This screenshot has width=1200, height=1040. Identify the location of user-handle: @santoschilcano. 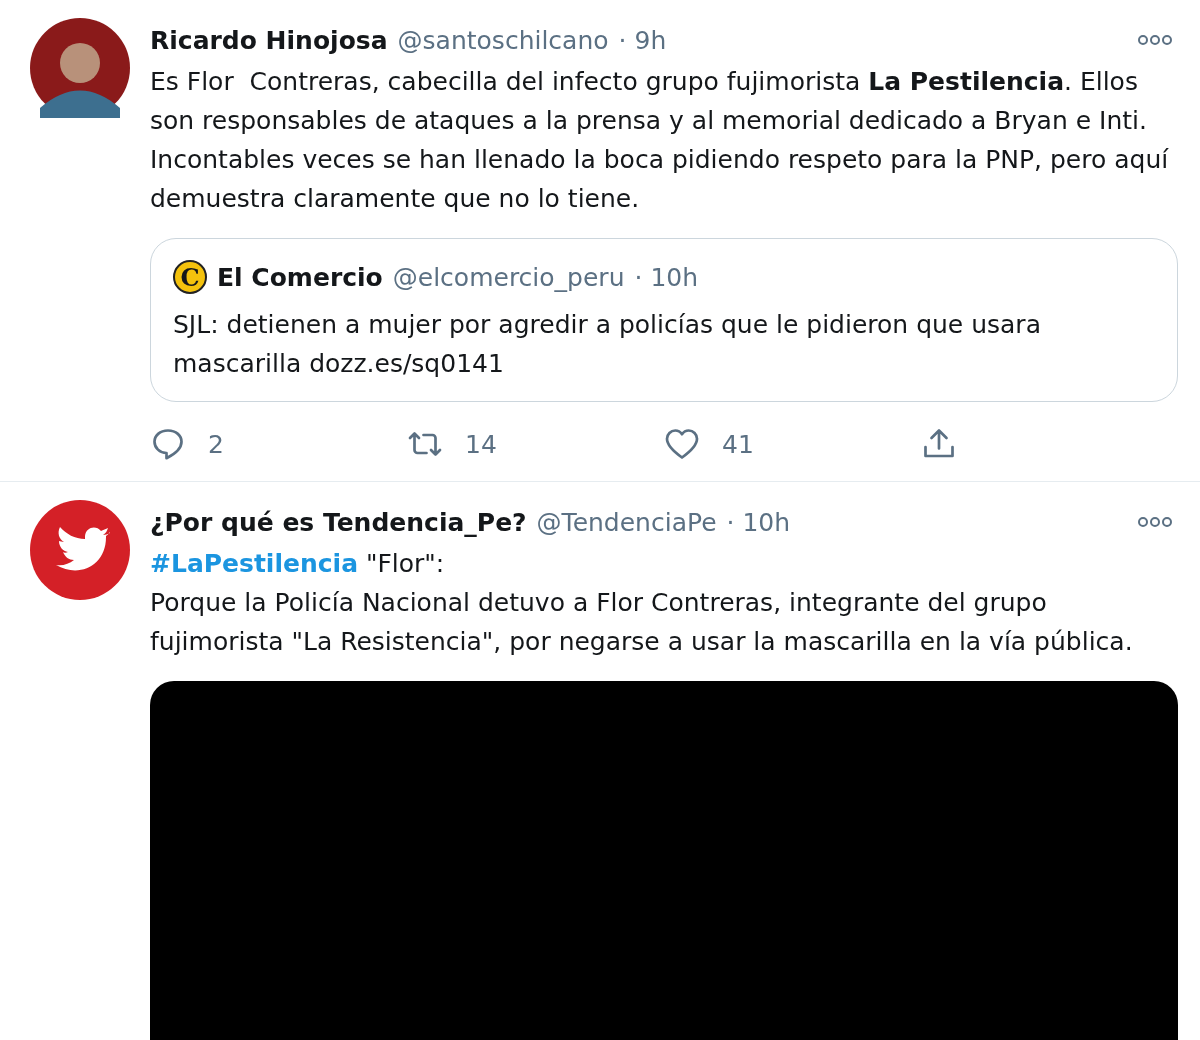
(503, 40).